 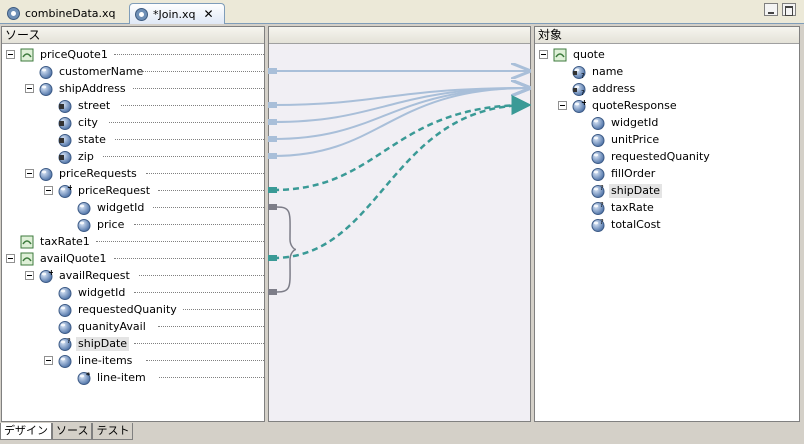 What do you see at coordinates (72, 431) in the screenshot?
I see `tab-source: ソース` at bounding box center [72, 431].